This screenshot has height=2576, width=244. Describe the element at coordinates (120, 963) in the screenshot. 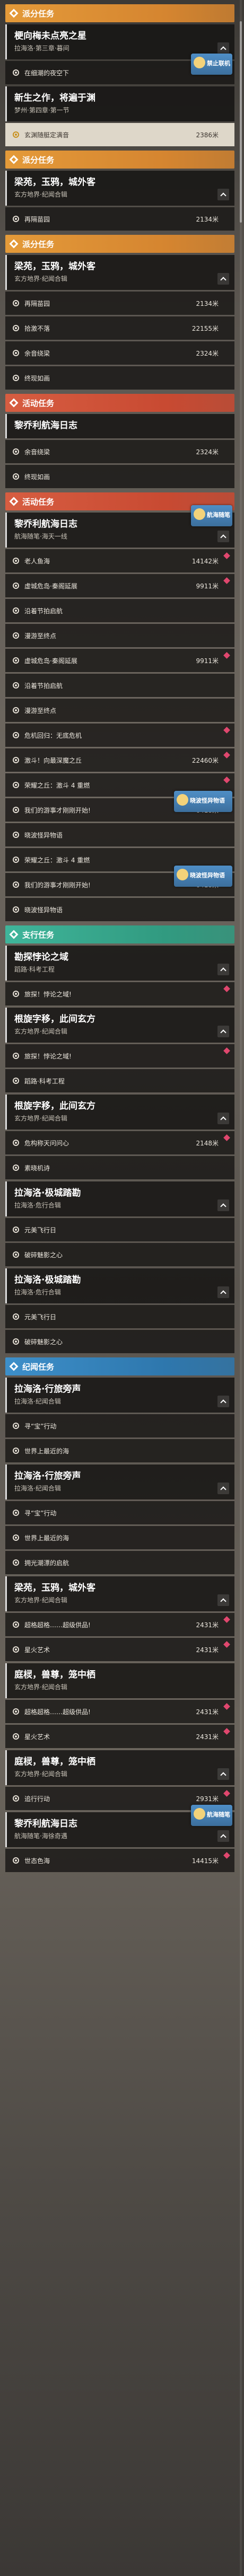

I see `quest-card: 勘探悖论之域 蹈路·科考工程` at that location.